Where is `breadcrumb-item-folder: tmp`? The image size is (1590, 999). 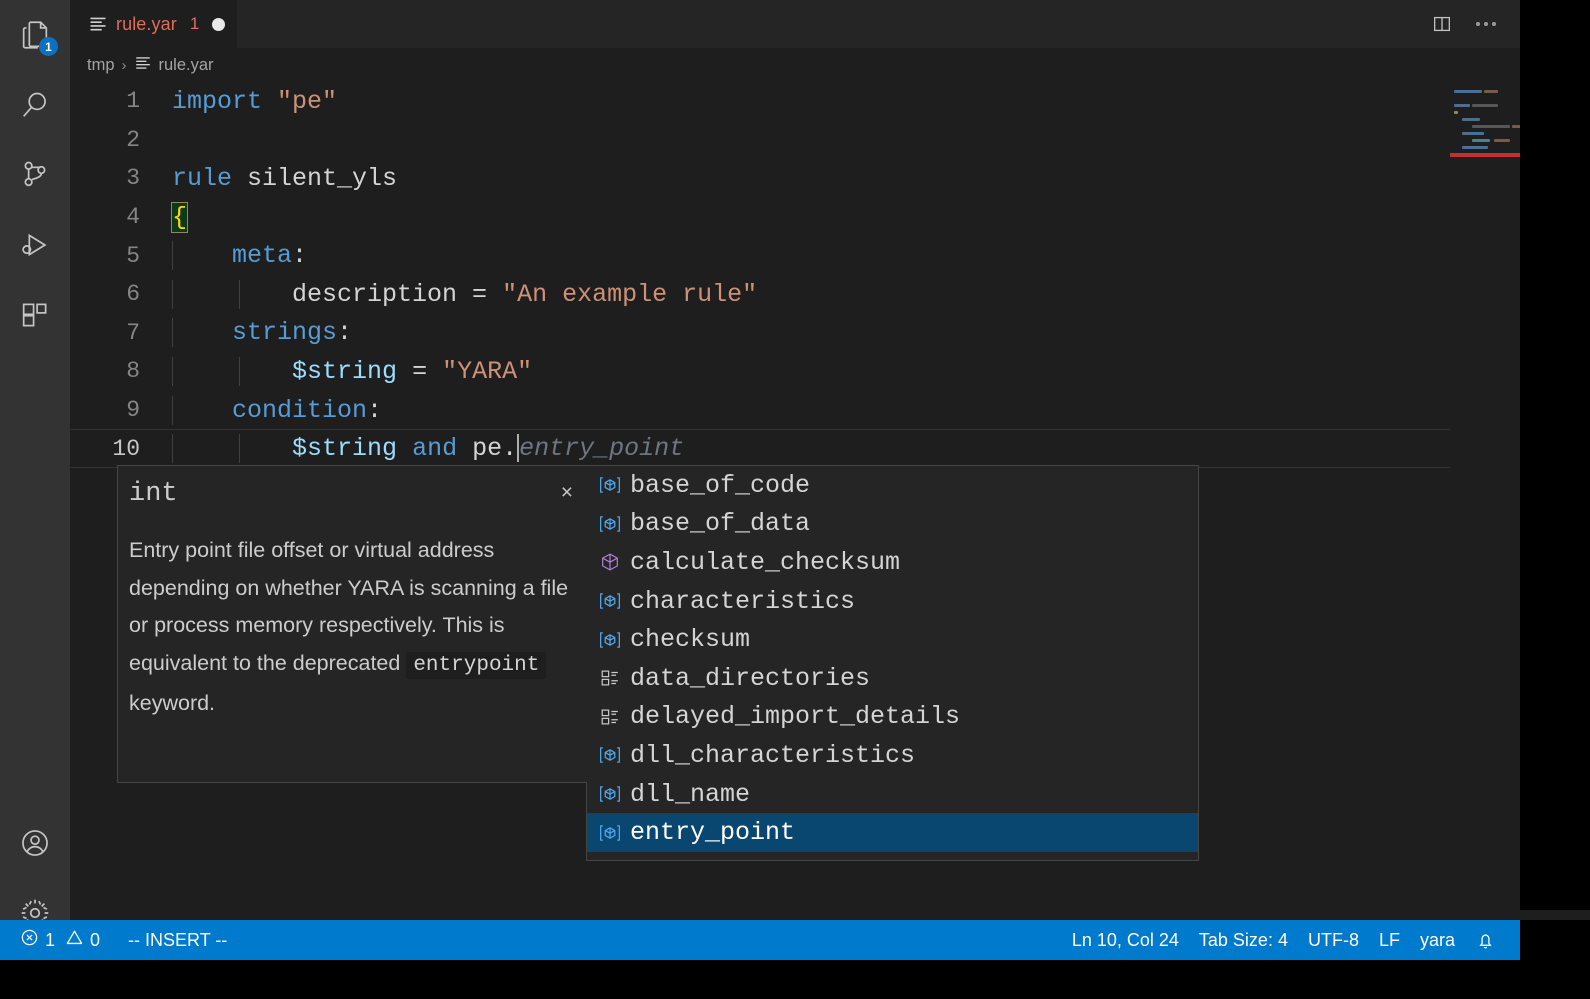
breadcrumb-item-folder: tmp is located at coordinates (101, 65).